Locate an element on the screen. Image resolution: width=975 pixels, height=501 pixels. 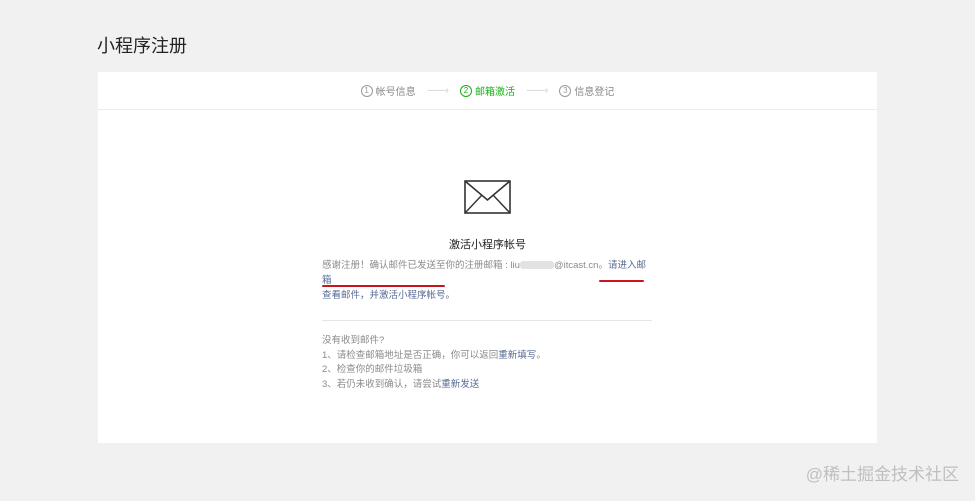
email-domain: @itcast.cn is located at coordinates (576, 265).